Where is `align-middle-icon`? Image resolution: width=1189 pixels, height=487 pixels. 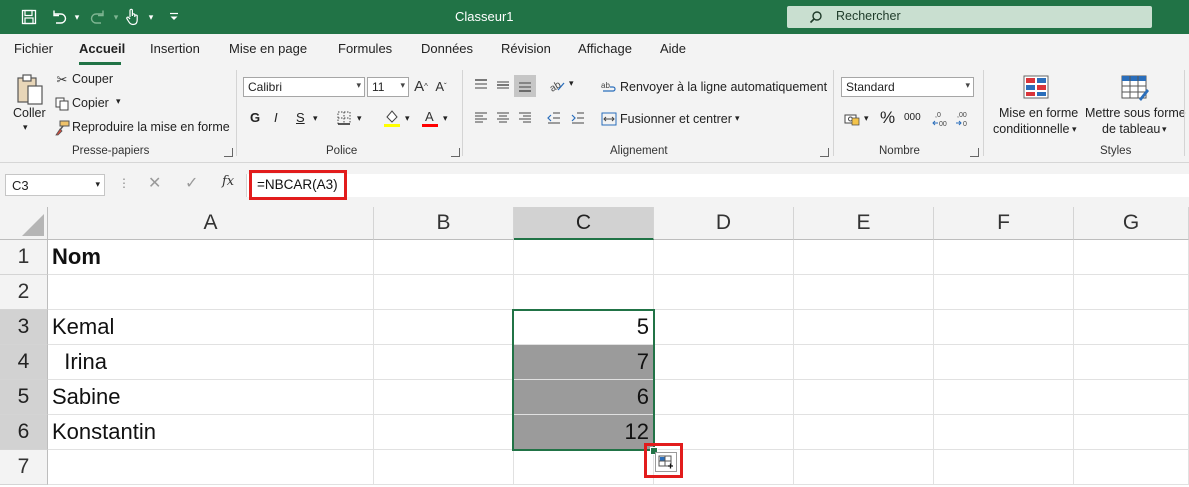
align-middle-icon is located at coordinates (503, 85).